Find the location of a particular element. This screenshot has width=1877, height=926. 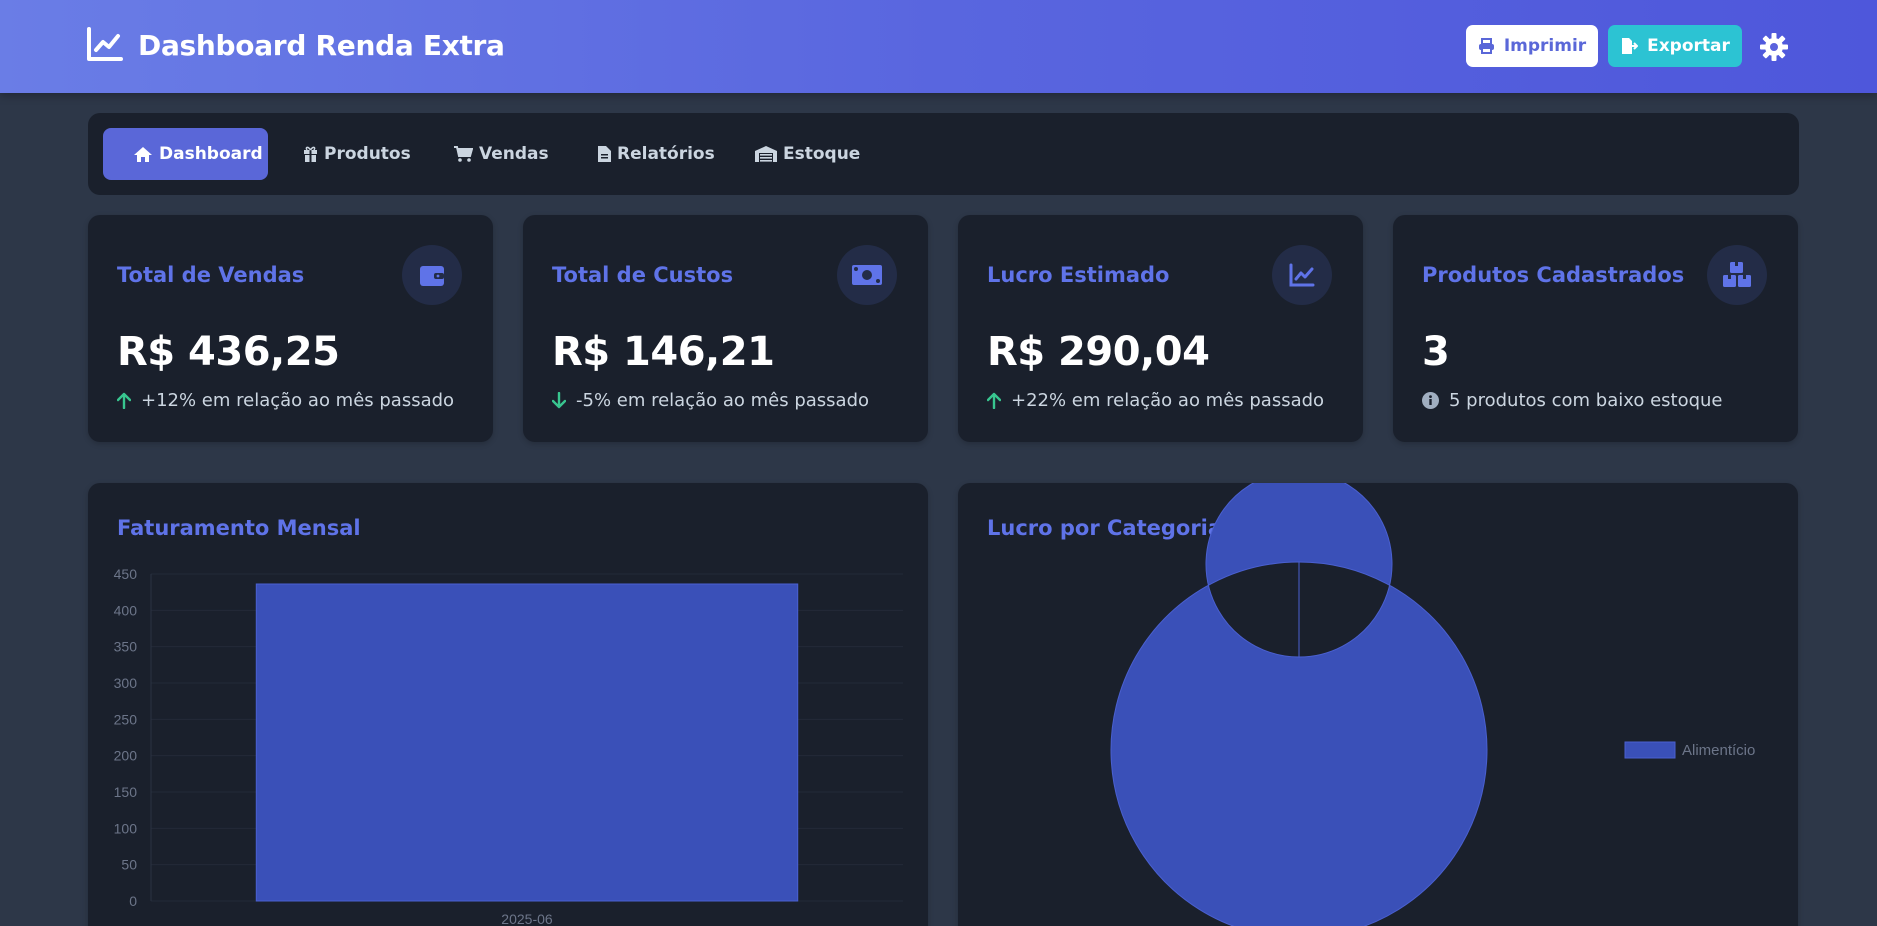

stat-note: 5 produtos com baixo estoque is located at coordinates (1572, 400).